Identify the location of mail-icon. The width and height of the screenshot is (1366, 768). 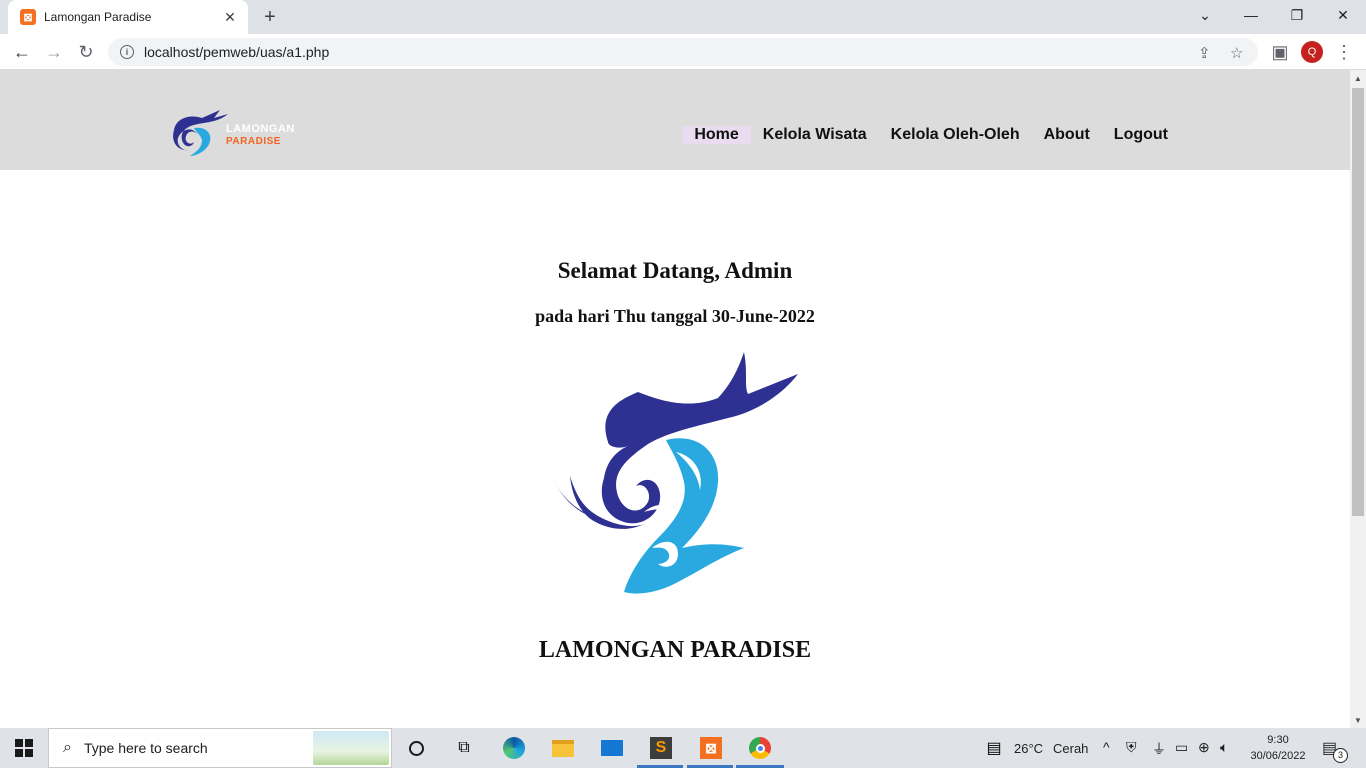
(612, 748).